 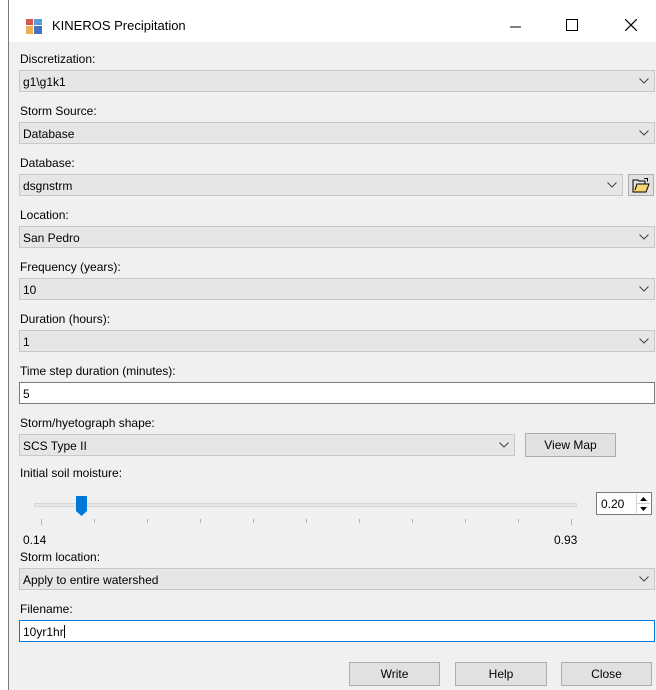 I want to click on location-dropdown: San Pedro, so click(x=337, y=237).